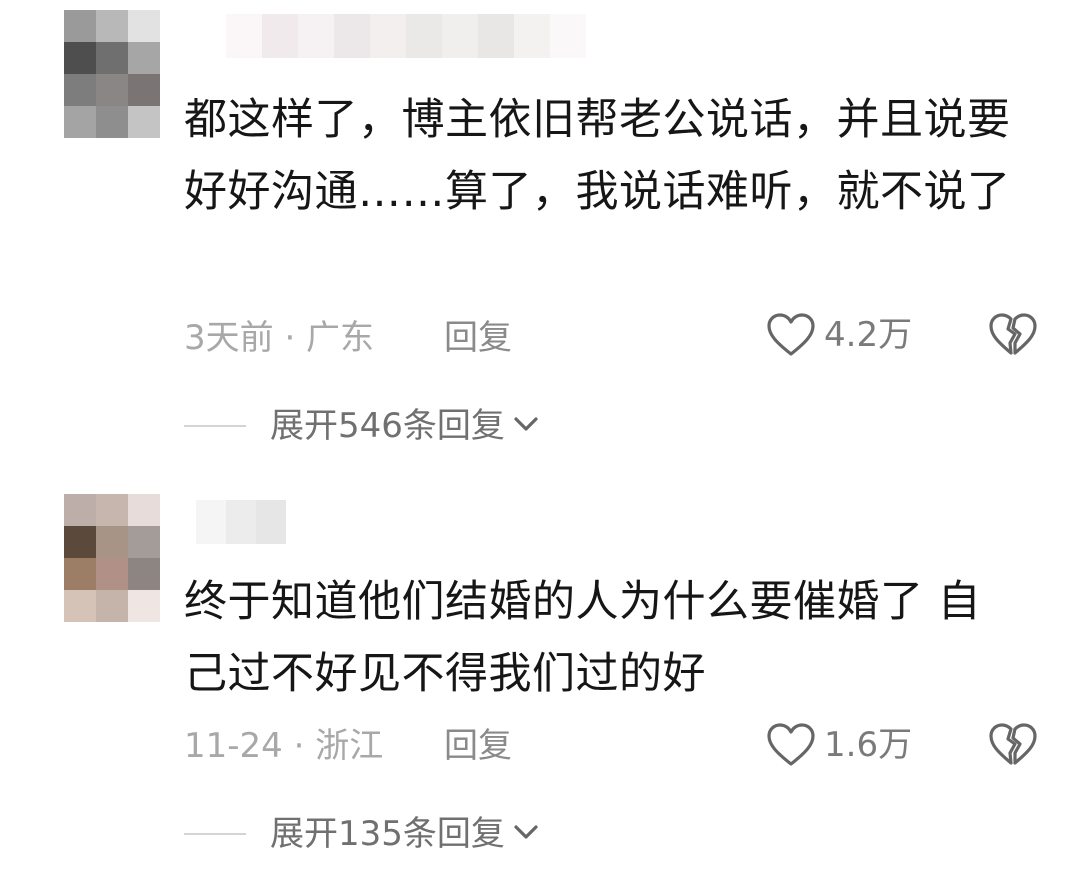 This screenshot has height=878, width=1080. What do you see at coordinates (868, 745) in the screenshot?
I see `like-count: 1.6万` at bounding box center [868, 745].